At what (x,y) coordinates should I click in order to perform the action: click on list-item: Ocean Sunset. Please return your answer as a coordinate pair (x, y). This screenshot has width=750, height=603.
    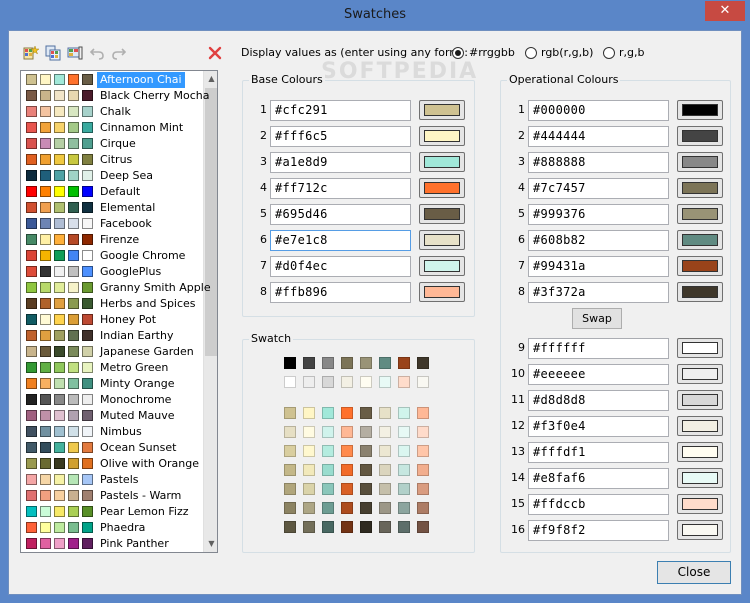
    Looking at the image, I should click on (113, 448).